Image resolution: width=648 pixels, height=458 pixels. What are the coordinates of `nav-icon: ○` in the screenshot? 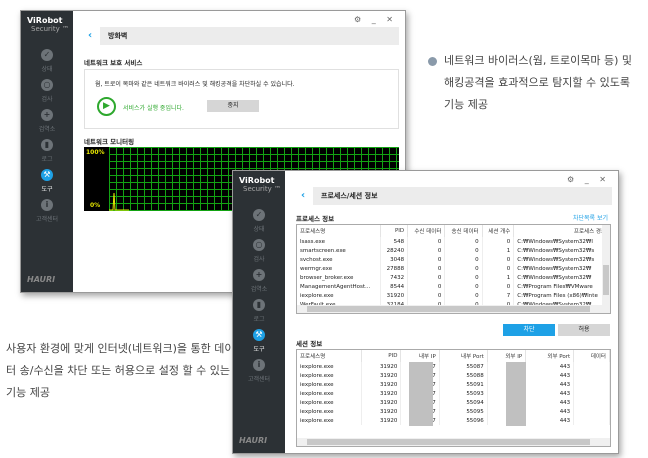 It's located at (47, 85).